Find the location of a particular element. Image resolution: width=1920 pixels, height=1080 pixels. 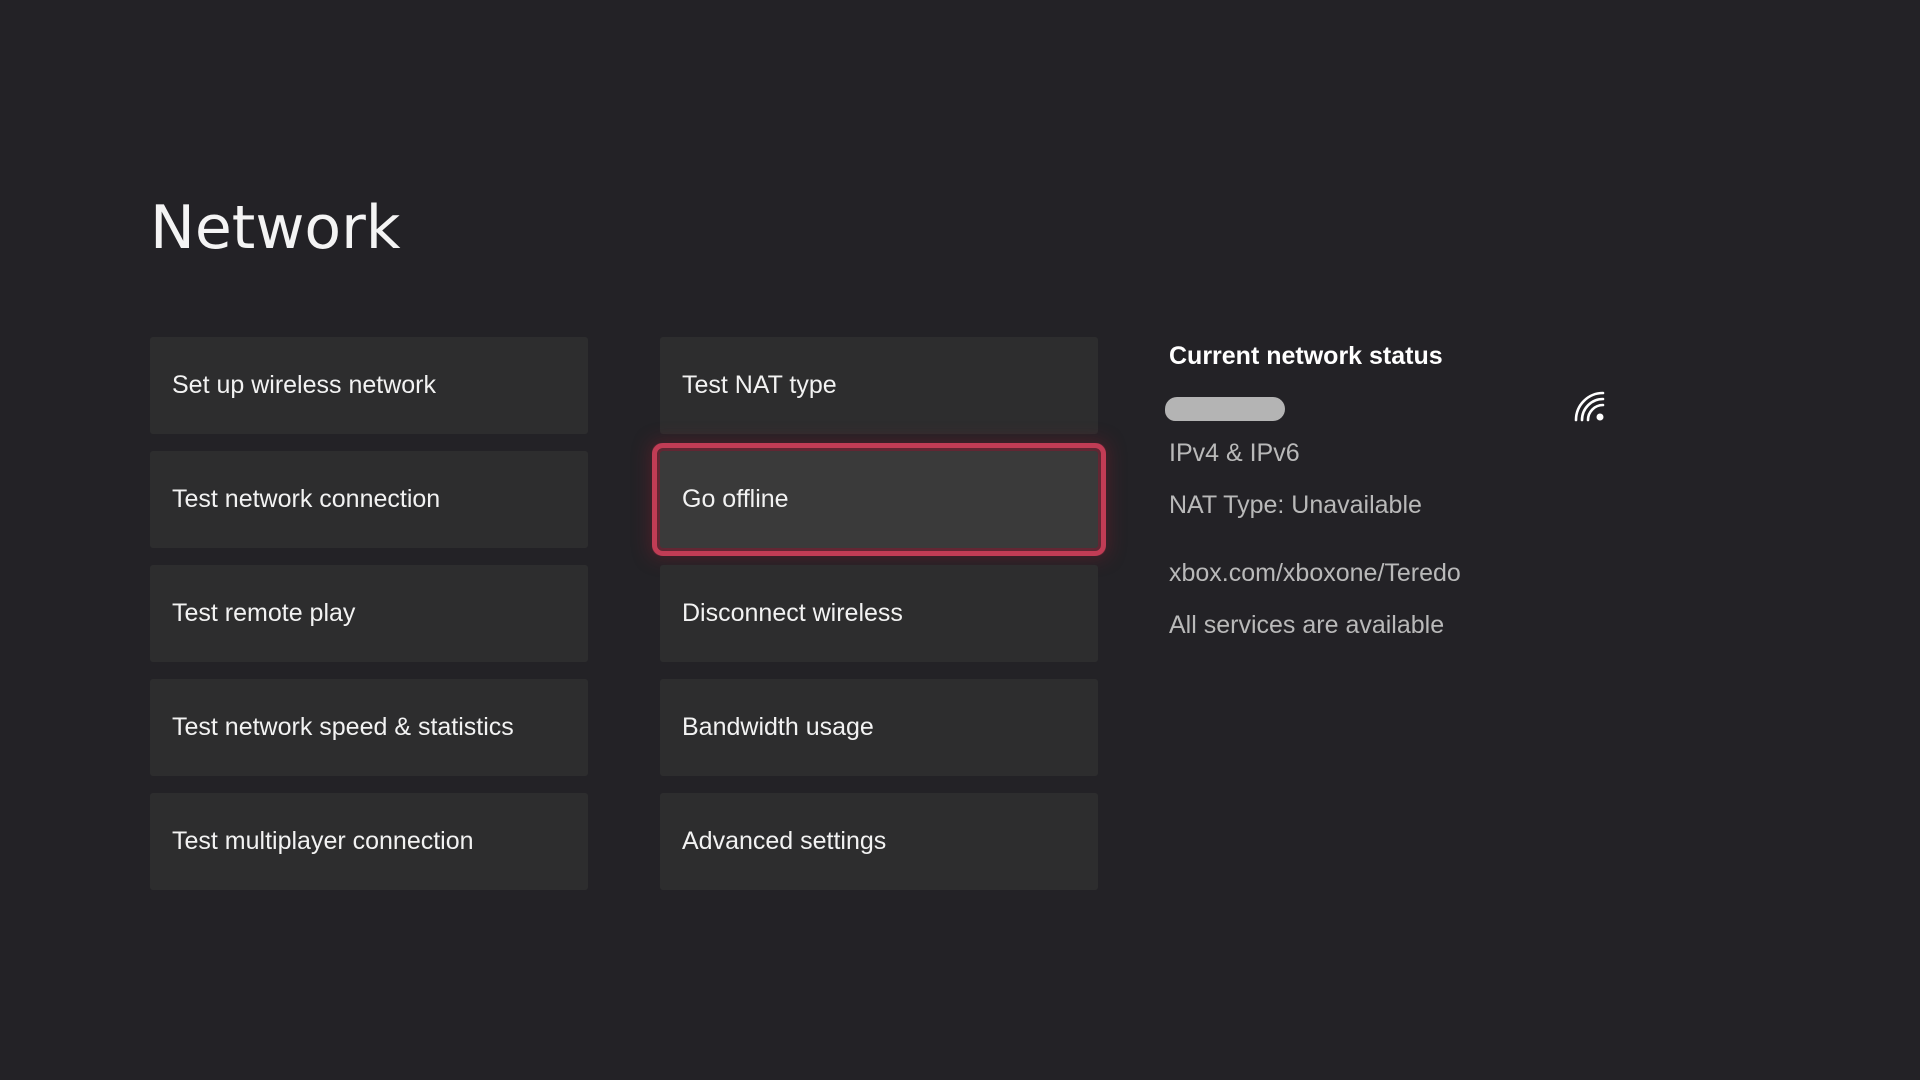

tile-label: Set up wireless network is located at coordinates (304, 385).